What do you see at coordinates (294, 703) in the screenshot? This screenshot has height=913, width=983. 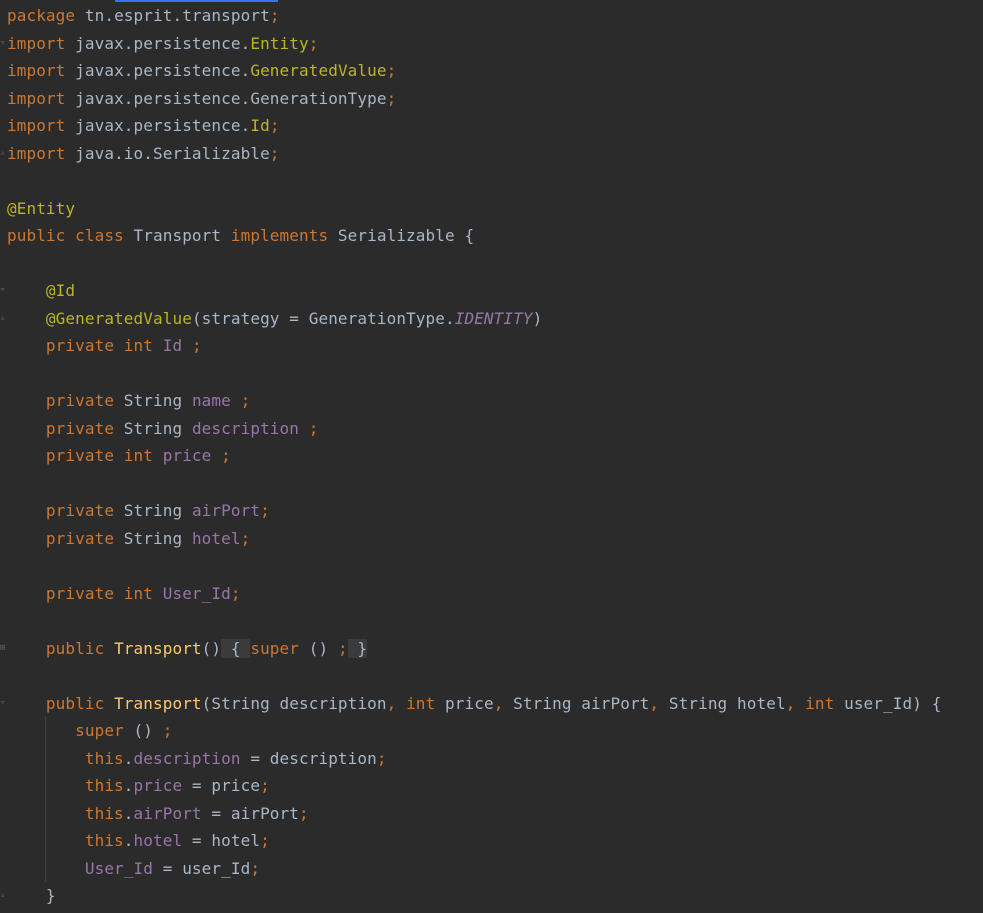 I see `code-token: (String description` at bounding box center [294, 703].